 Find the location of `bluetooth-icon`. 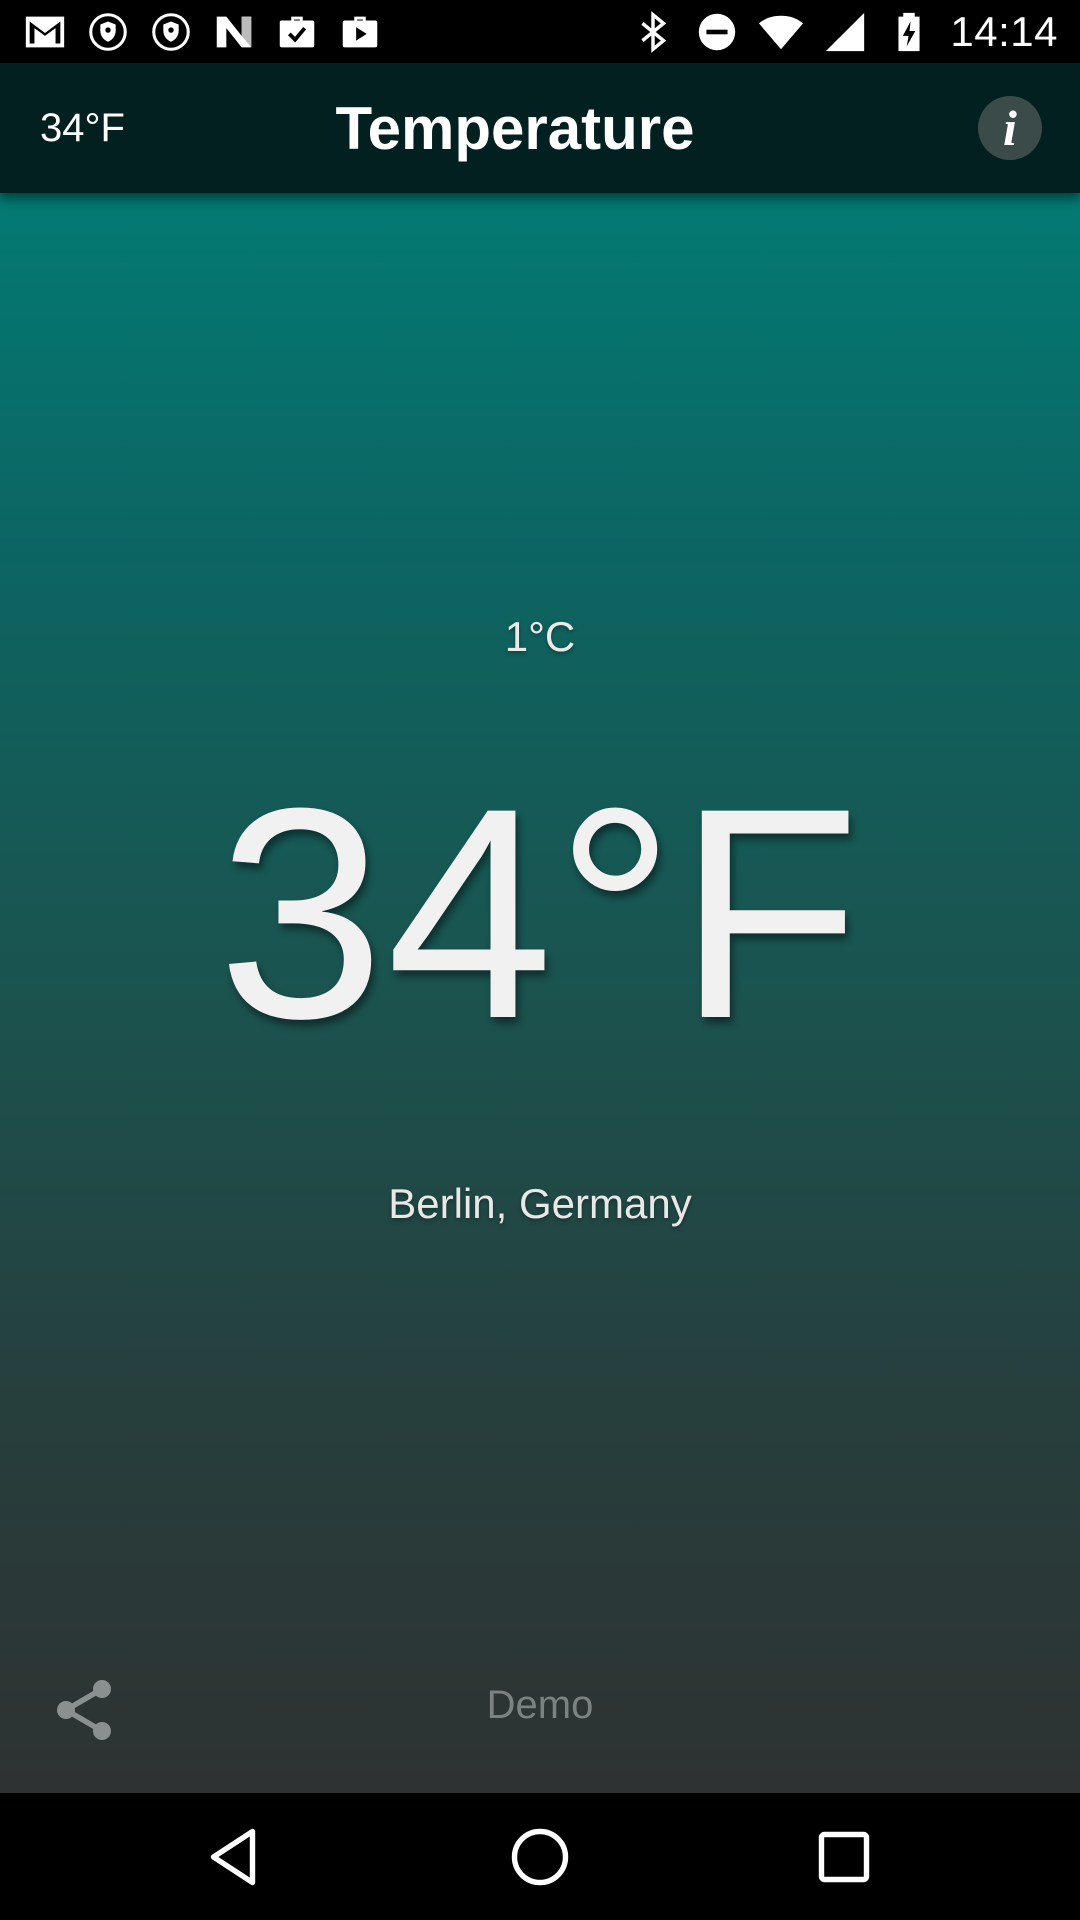

bluetooth-icon is located at coordinates (654, 31).